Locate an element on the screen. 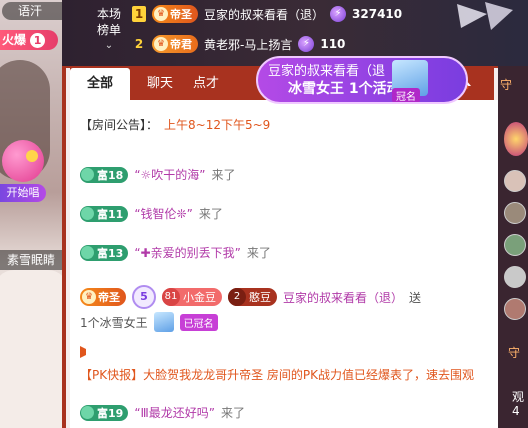 This screenshot has width=528, height=428. notice-text: 上午8~12下午5~9 is located at coordinates (217, 125).